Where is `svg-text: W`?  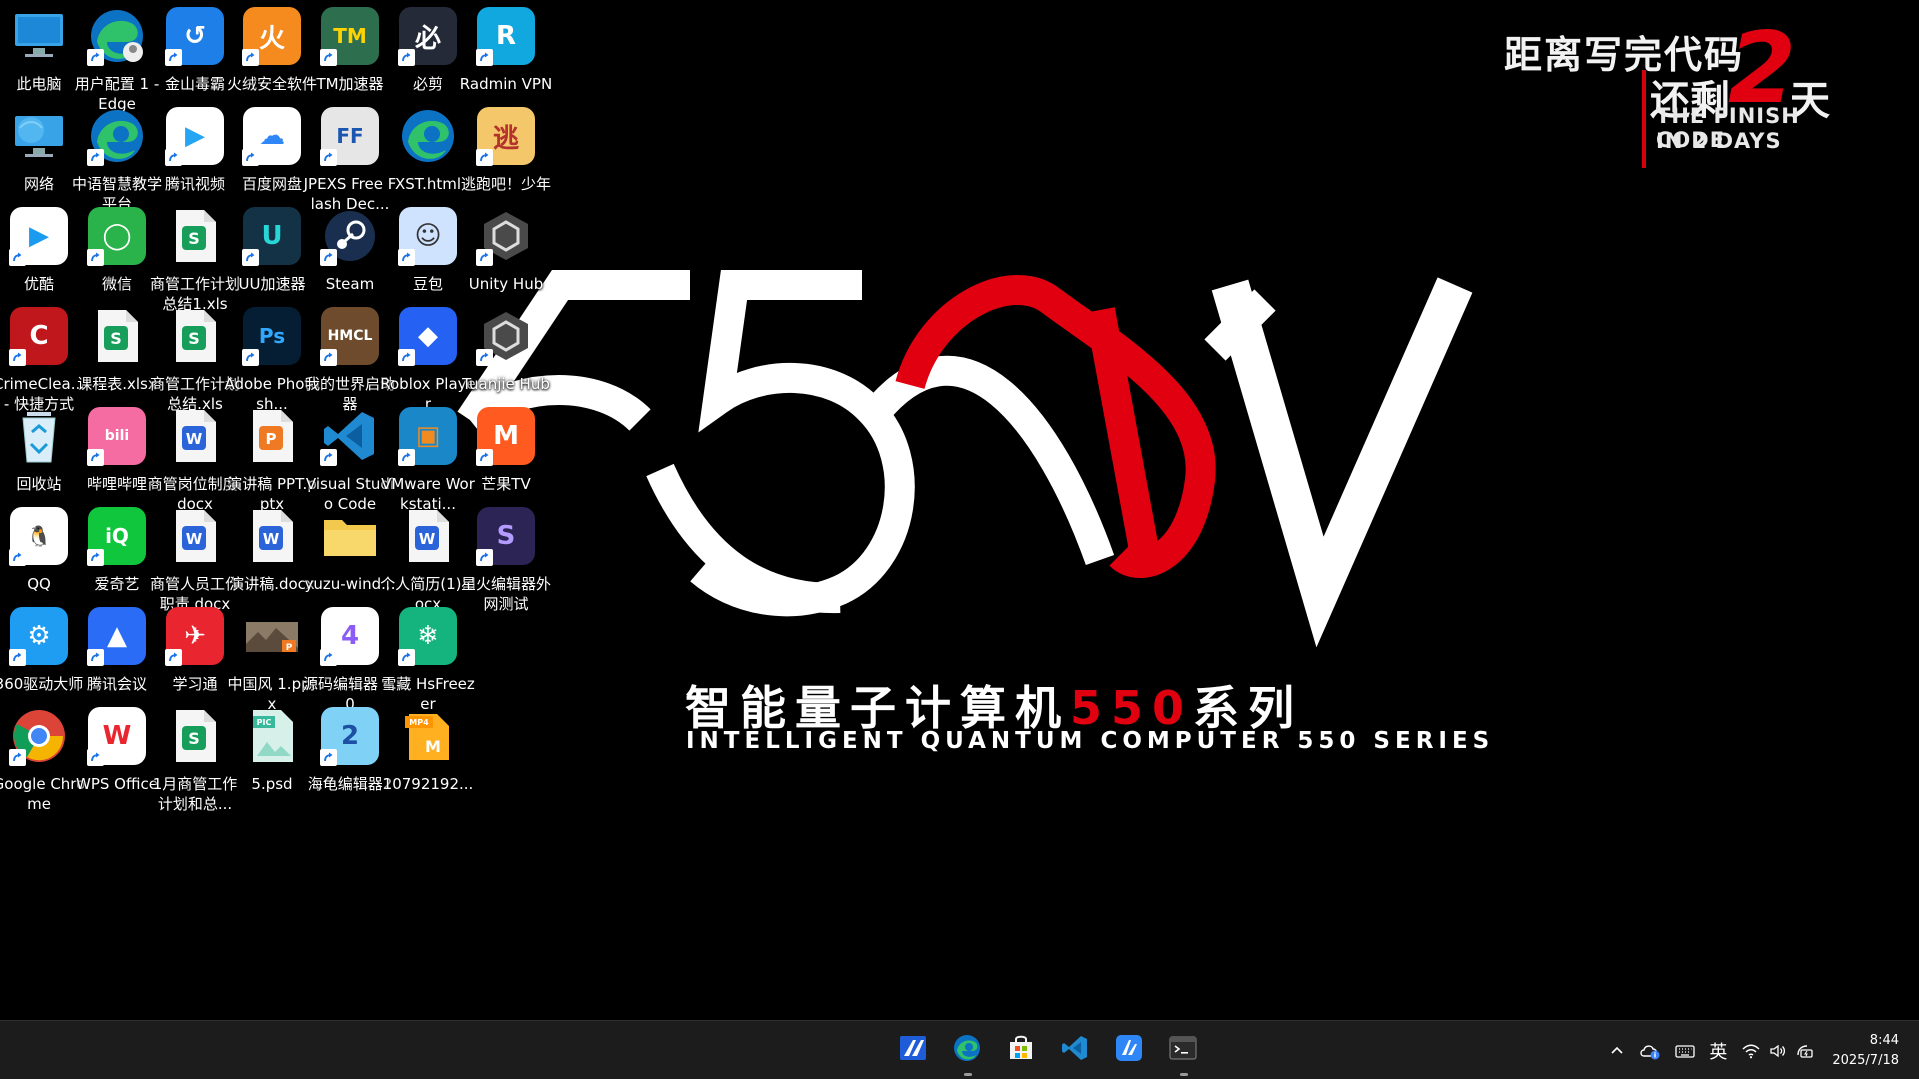 svg-text: W is located at coordinates (194, 539).